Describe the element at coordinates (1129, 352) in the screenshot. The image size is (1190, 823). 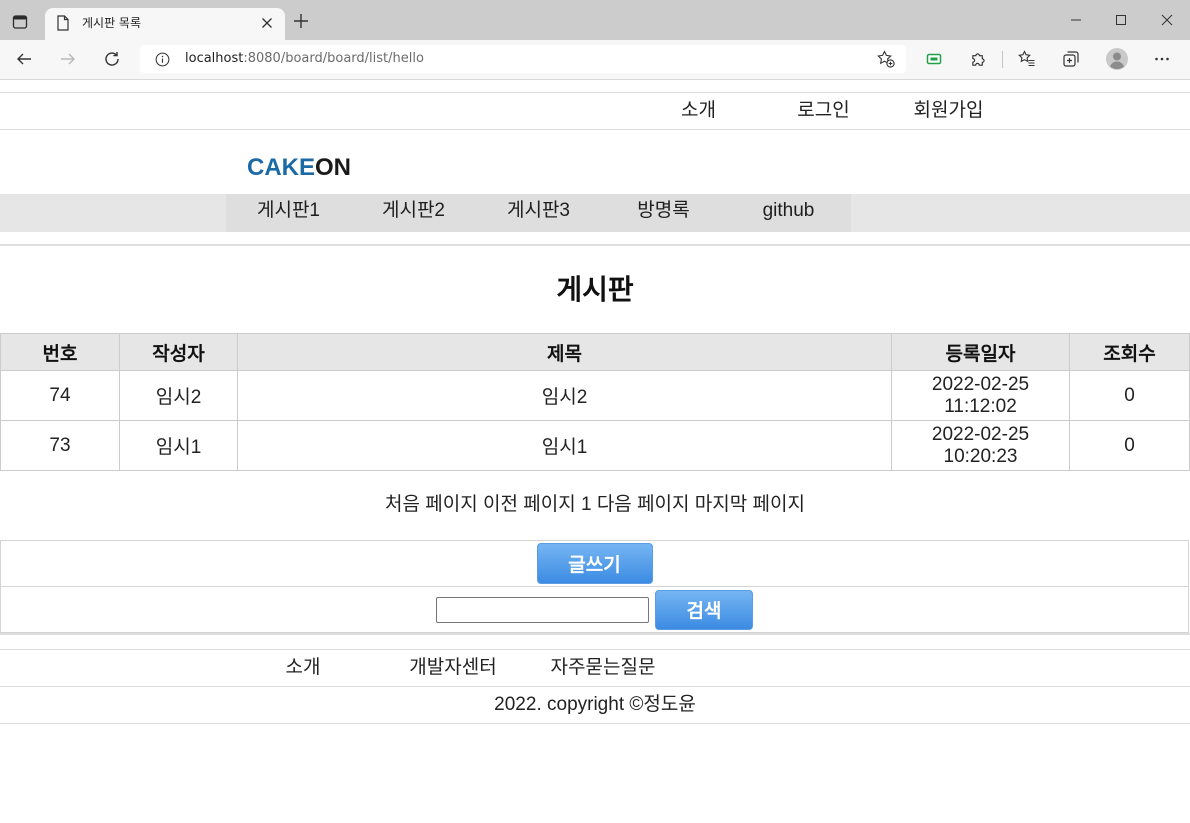
I see `header-views: 조회수` at that location.